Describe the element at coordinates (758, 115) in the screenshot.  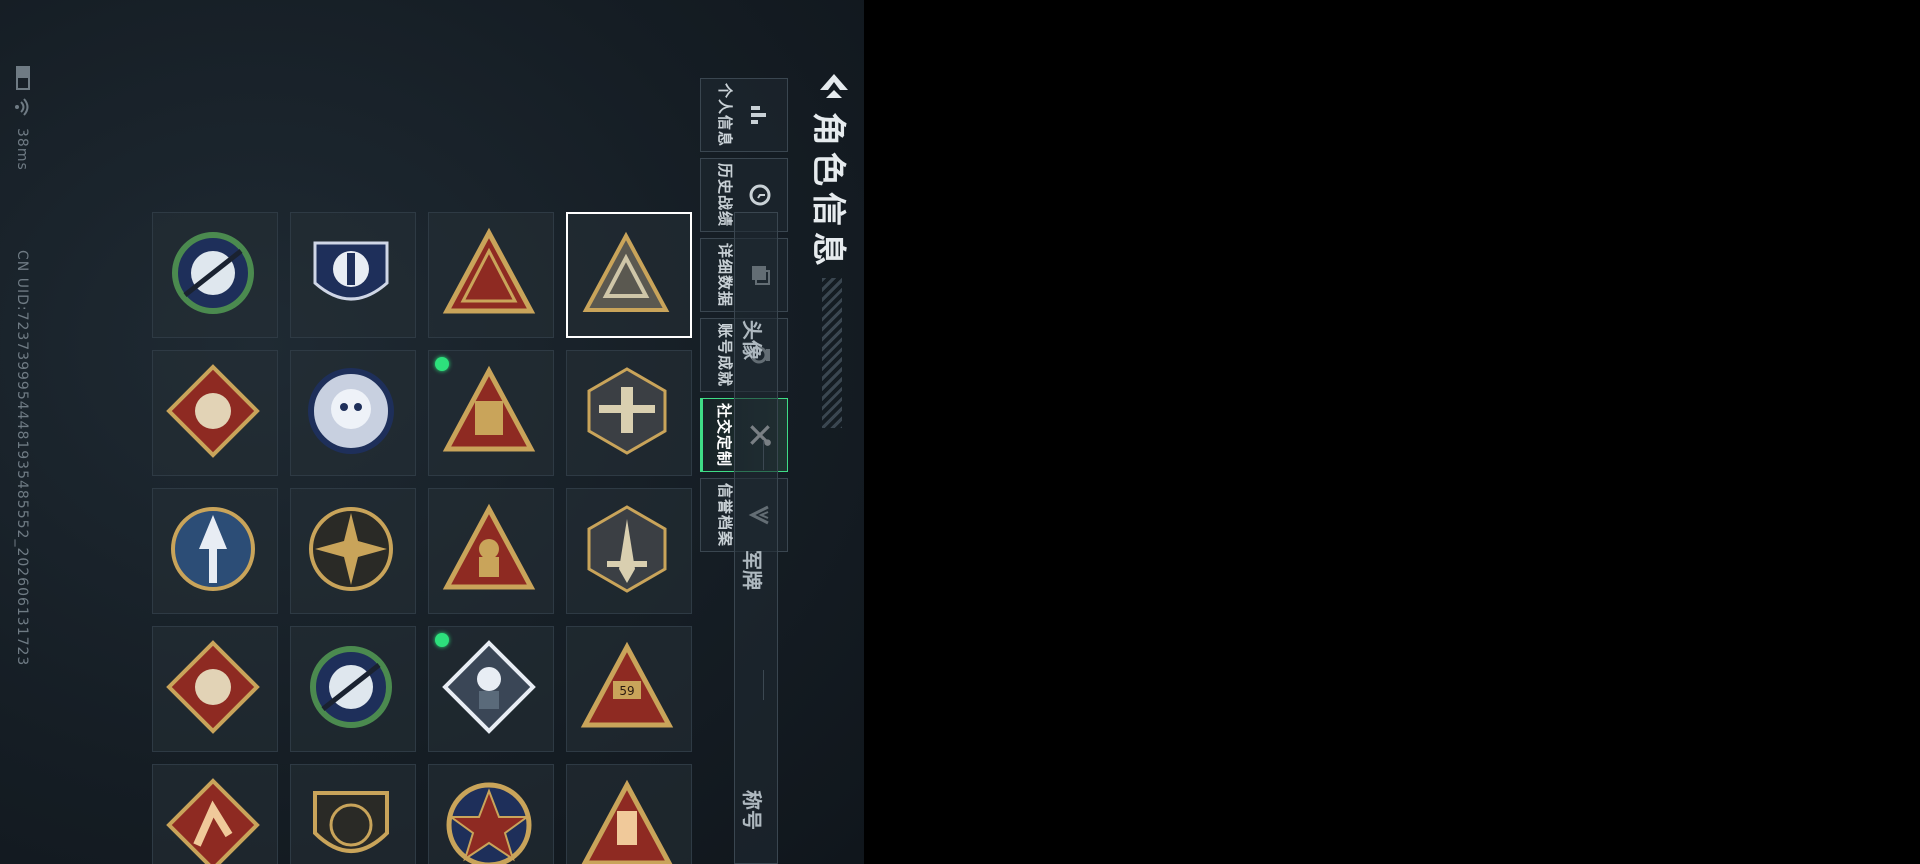
I see `bar-chart-icon` at that location.